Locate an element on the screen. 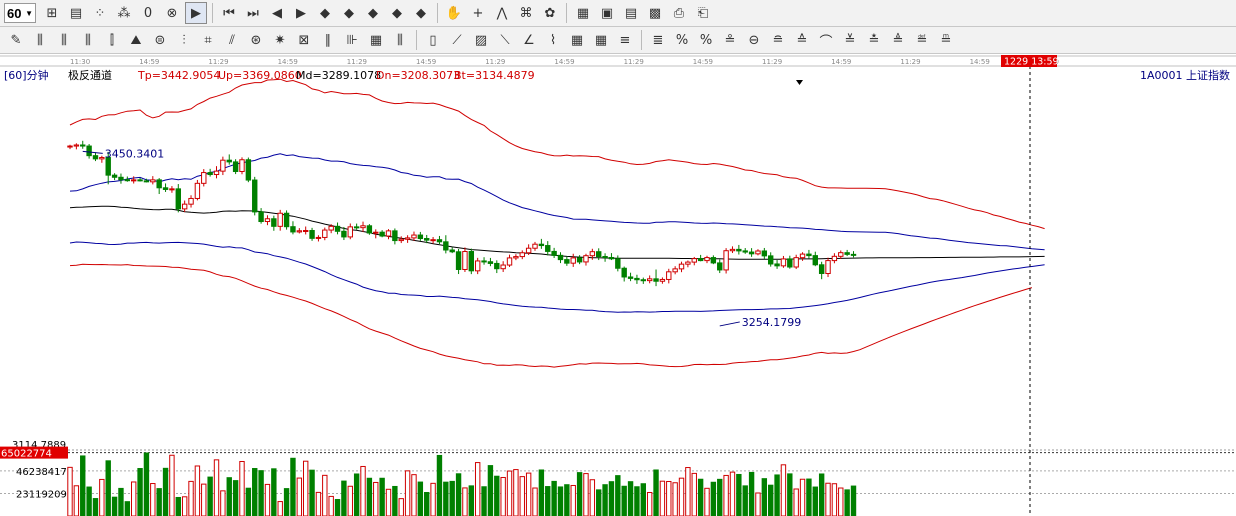 Image resolution: width=1236 pixels, height=516 pixels. first-page-icon: ⏮ is located at coordinates (229, 13).